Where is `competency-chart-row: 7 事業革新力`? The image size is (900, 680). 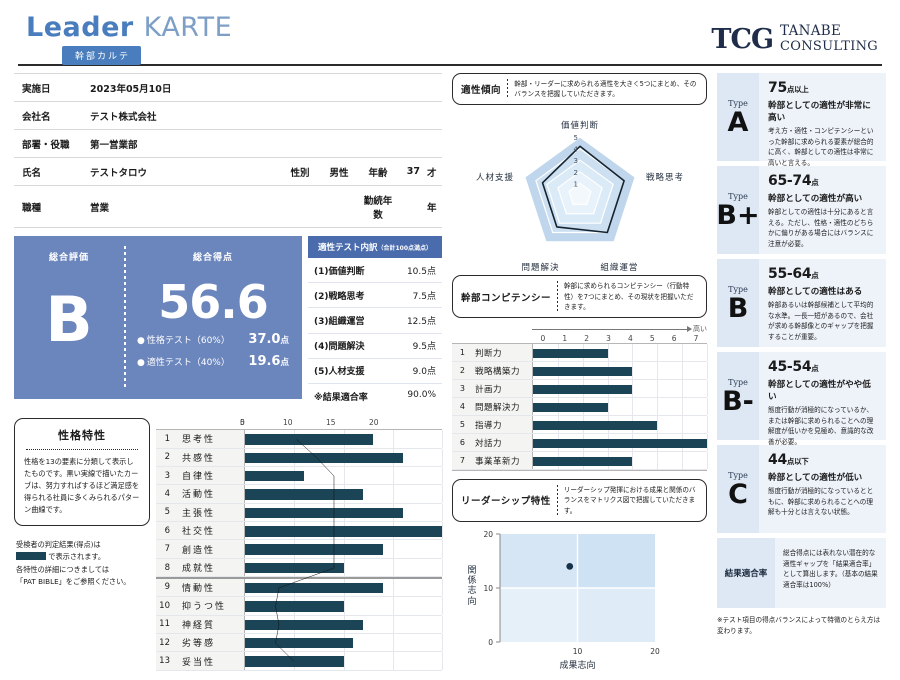
competency-chart-row: 7 事業革新力 is located at coordinates (580, 461).